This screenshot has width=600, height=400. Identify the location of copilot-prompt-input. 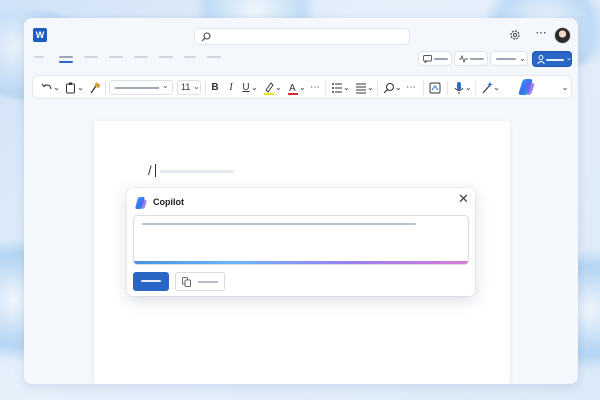
(301, 240).